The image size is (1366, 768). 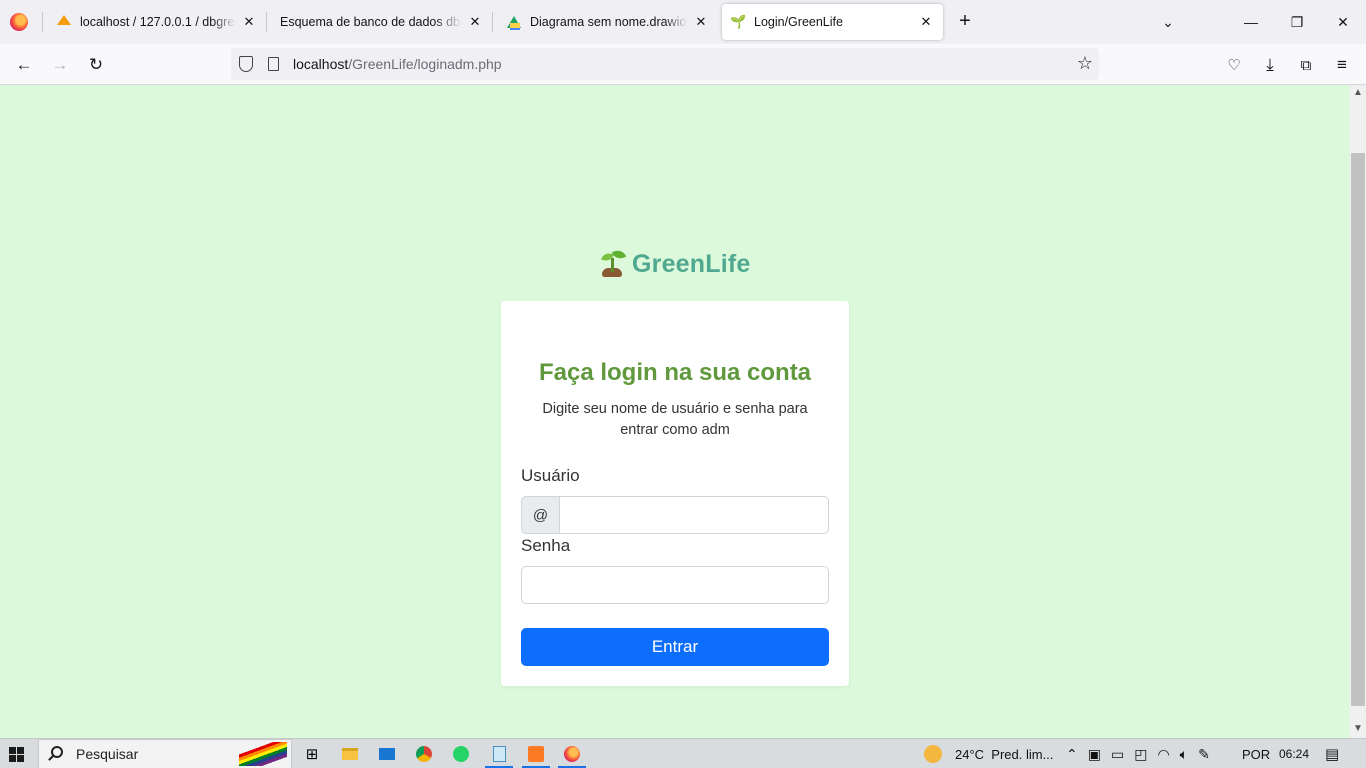 What do you see at coordinates (546, 545) in the screenshot?
I see `password-label: Senha` at bounding box center [546, 545].